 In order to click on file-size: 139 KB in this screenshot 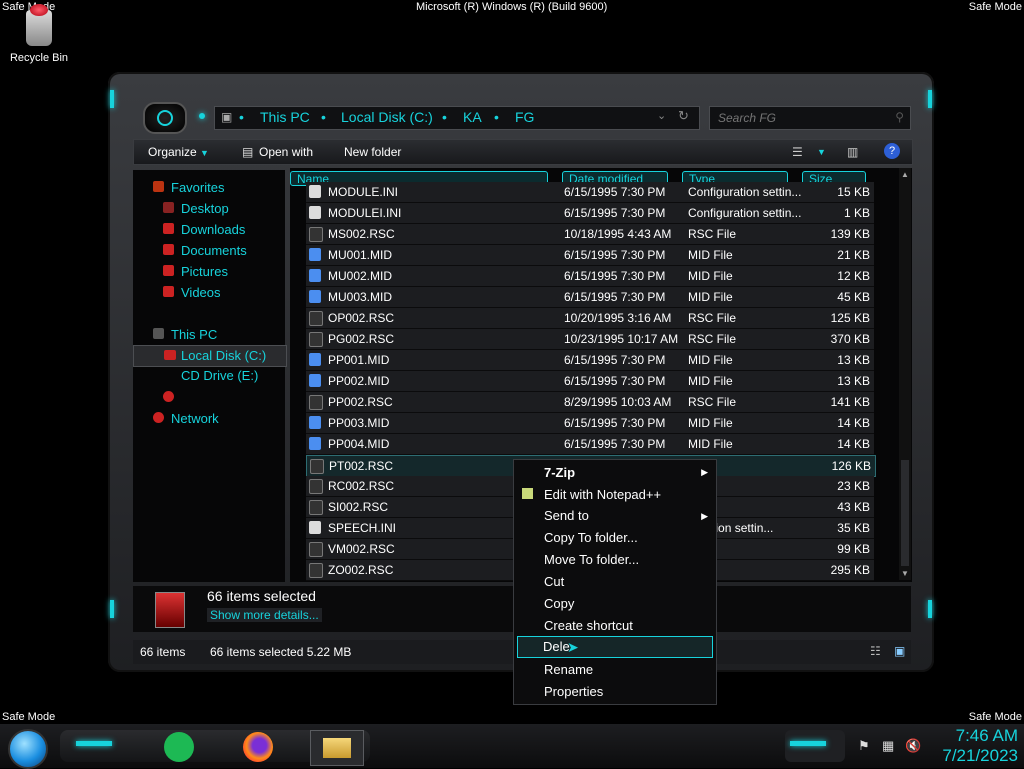, I will do `click(850, 234)`.